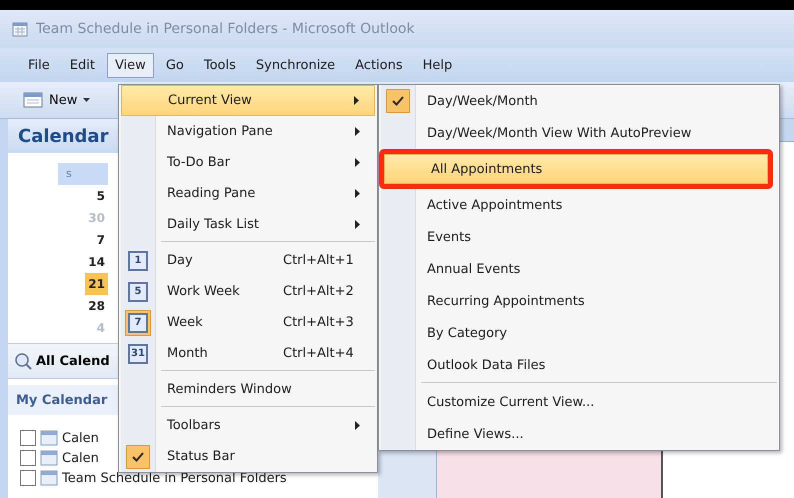 The height and width of the screenshot is (498, 794). I want to click on menu-item: 1 Day Ctrl+Alt+1, so click(248, 260).